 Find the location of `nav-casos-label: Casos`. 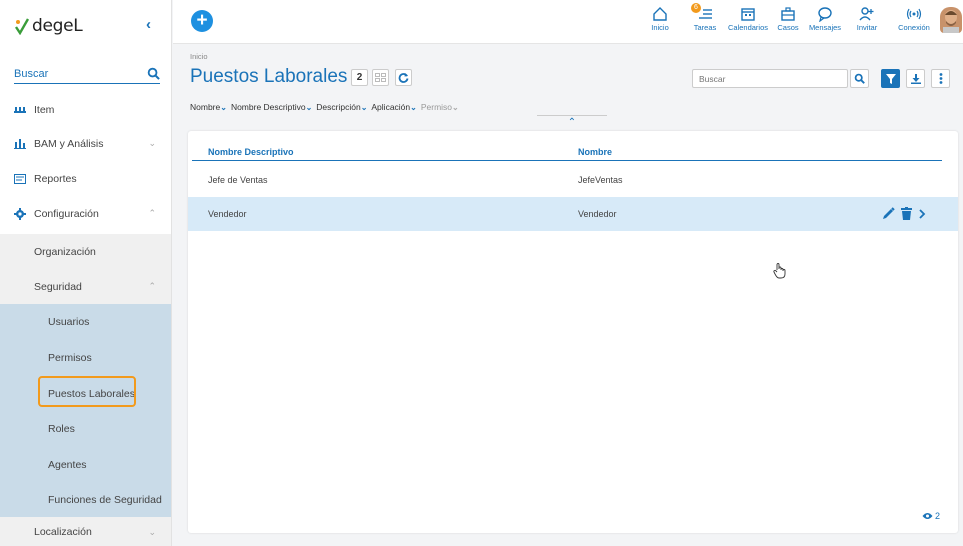

nav-casos-label: Casos is located at coordinates (788, 27).